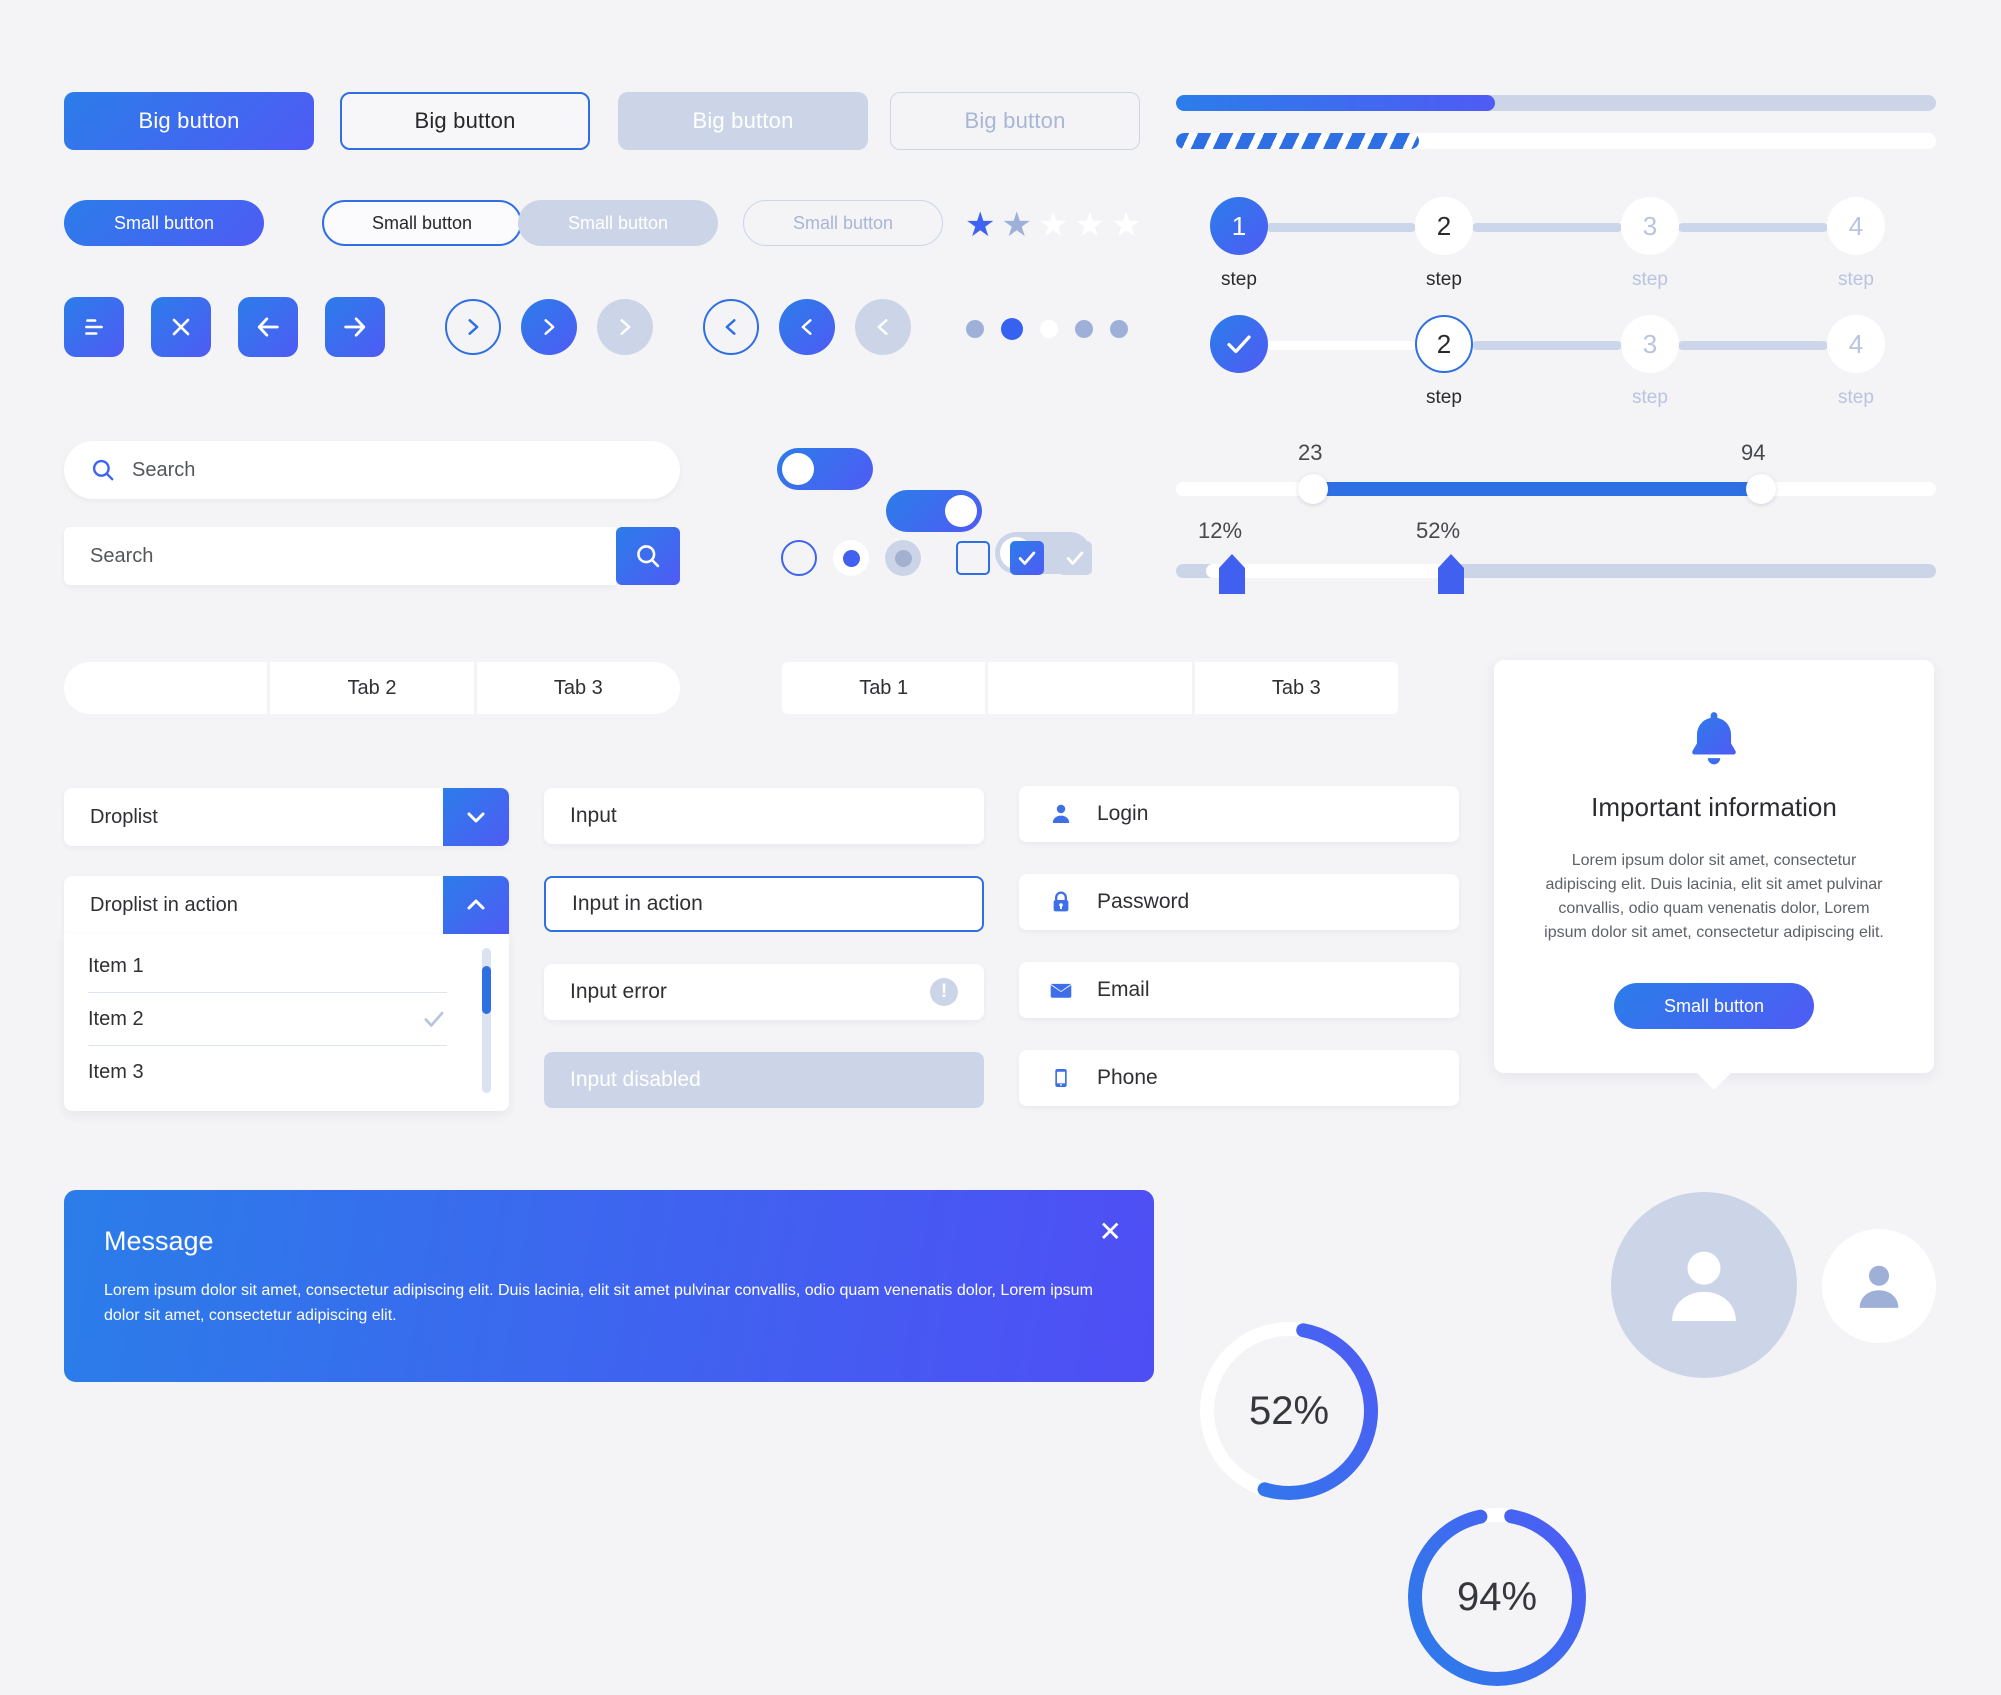 The height and width of the screenshot is (1695, 2001). I want to click on radio-selected, so click(851, 558).